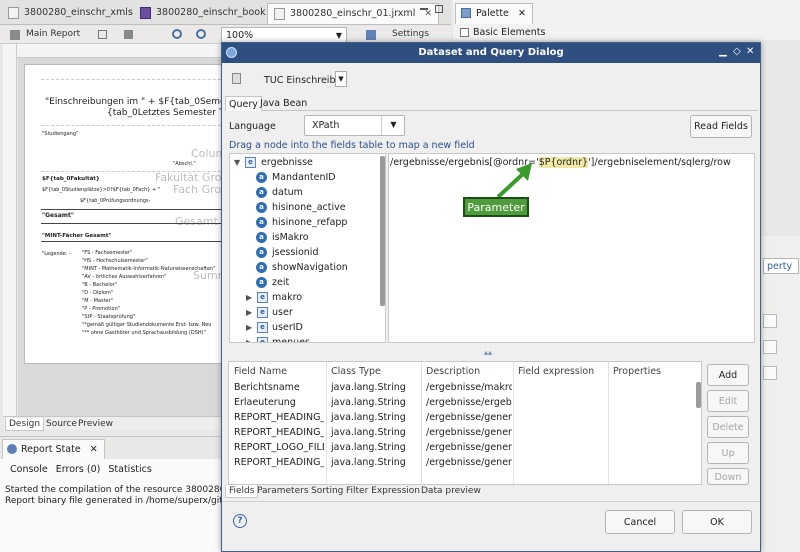 The height and width of the screenshot is (552, 800). I want to click on delete-button: Delete, so click(728, 427).